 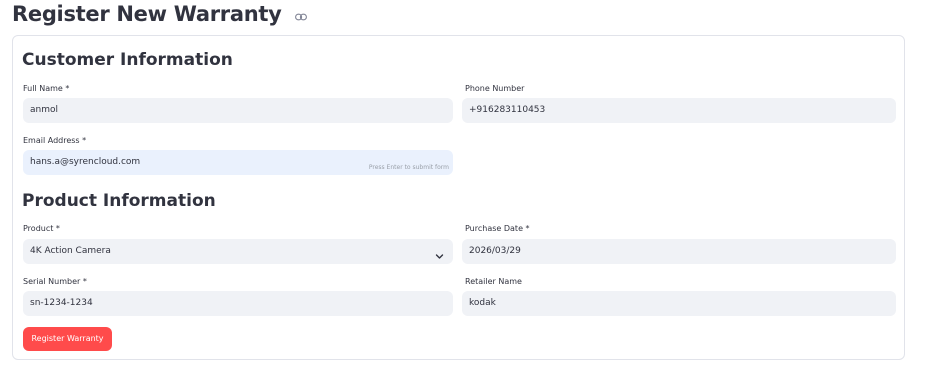 What do you see at coordinates (679, 303) in the screenshot?
I see `retailer-name-input: kodak` at bounding box center [679, 303].